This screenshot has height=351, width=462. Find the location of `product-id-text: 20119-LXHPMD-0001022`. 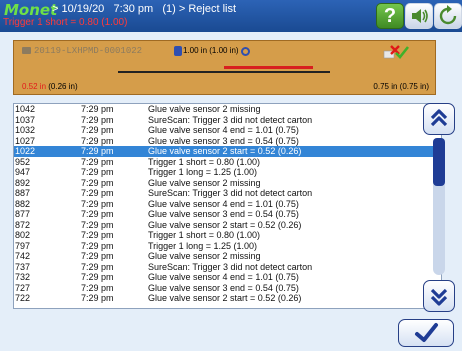

product-id-text: 20119-LXHPMD-0001022 is located at coordinates (88, 51).